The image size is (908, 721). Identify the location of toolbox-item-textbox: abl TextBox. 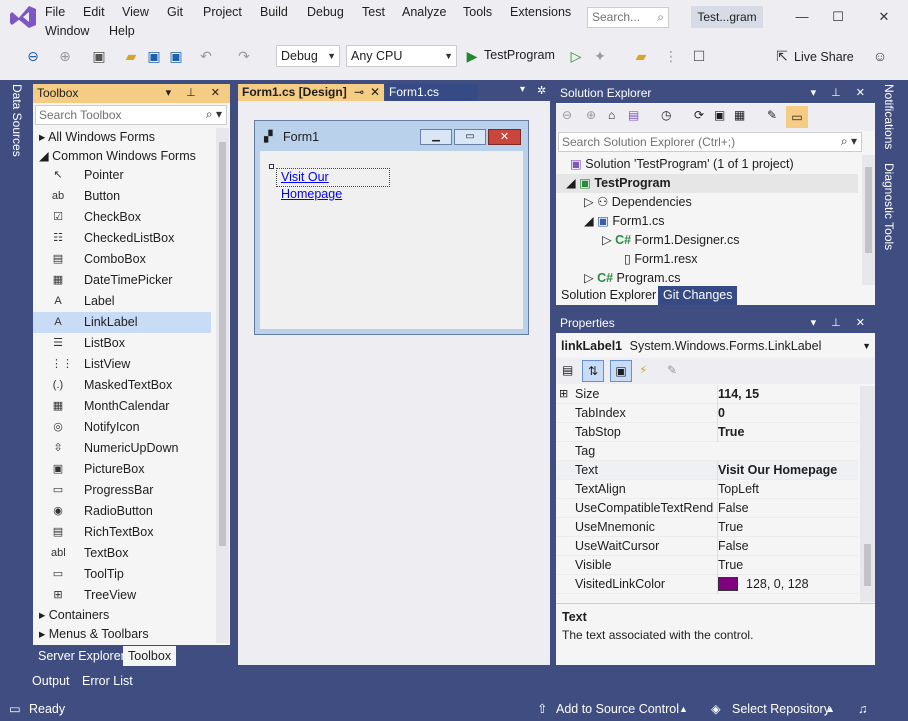
(122, 553).